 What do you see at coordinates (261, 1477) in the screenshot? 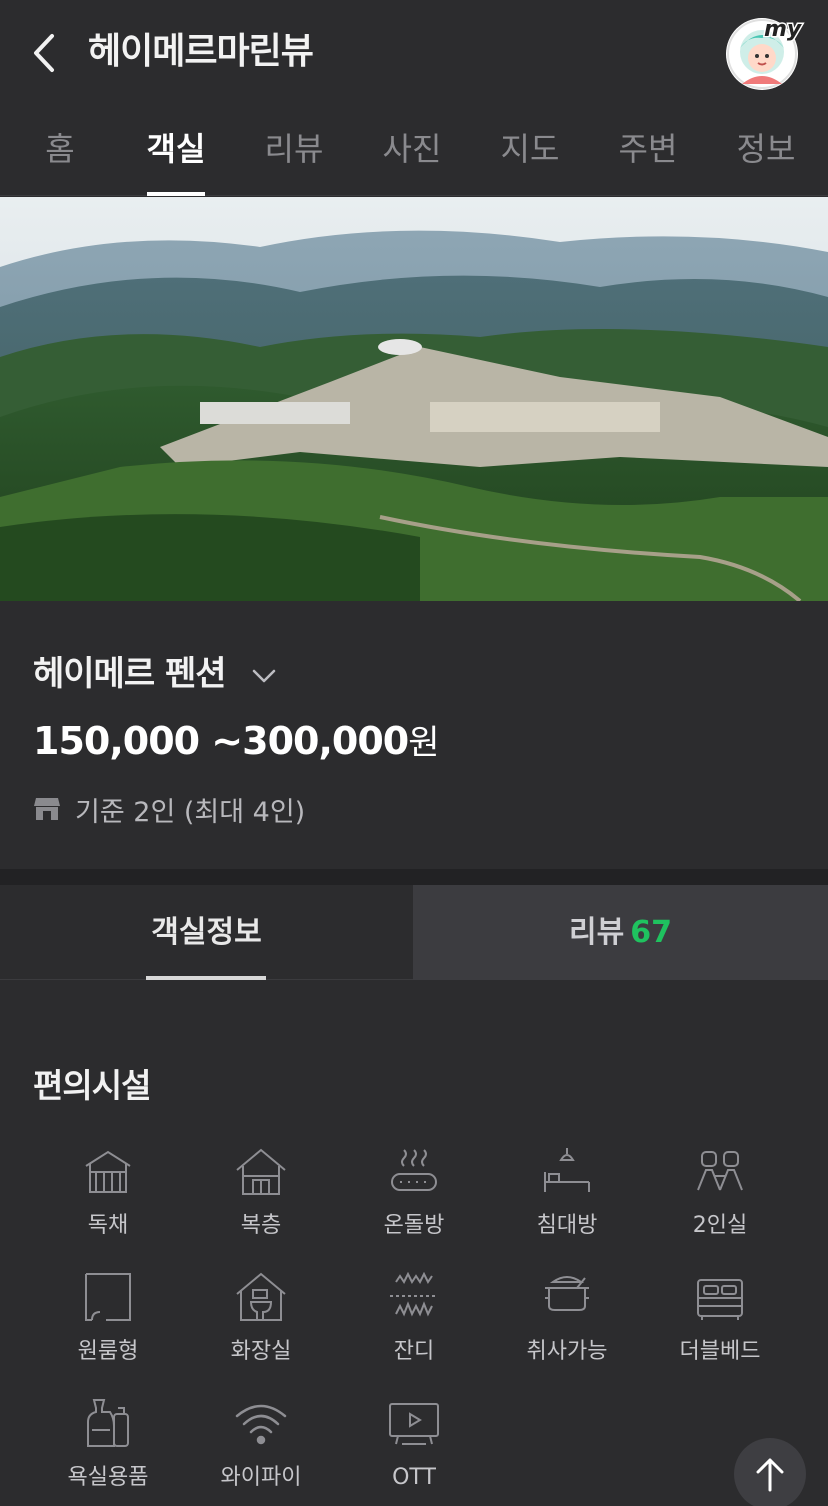
I see `amenity-label: 와이파이` at bounding box center [261, 1477].